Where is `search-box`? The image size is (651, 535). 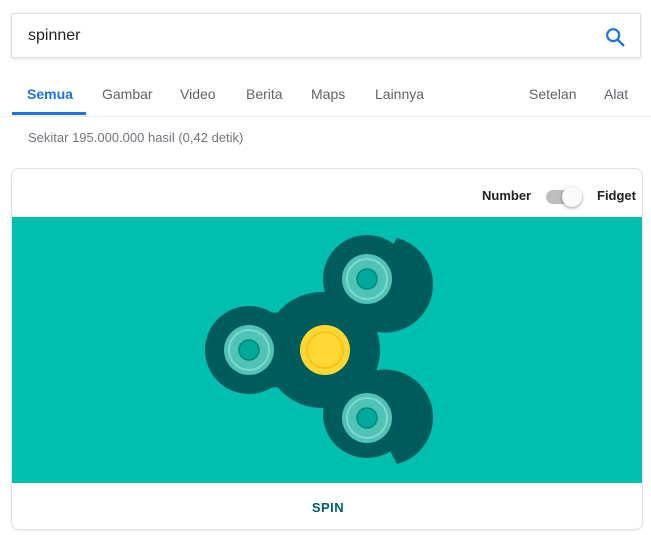
search-box is located at coordinates (326, 35).